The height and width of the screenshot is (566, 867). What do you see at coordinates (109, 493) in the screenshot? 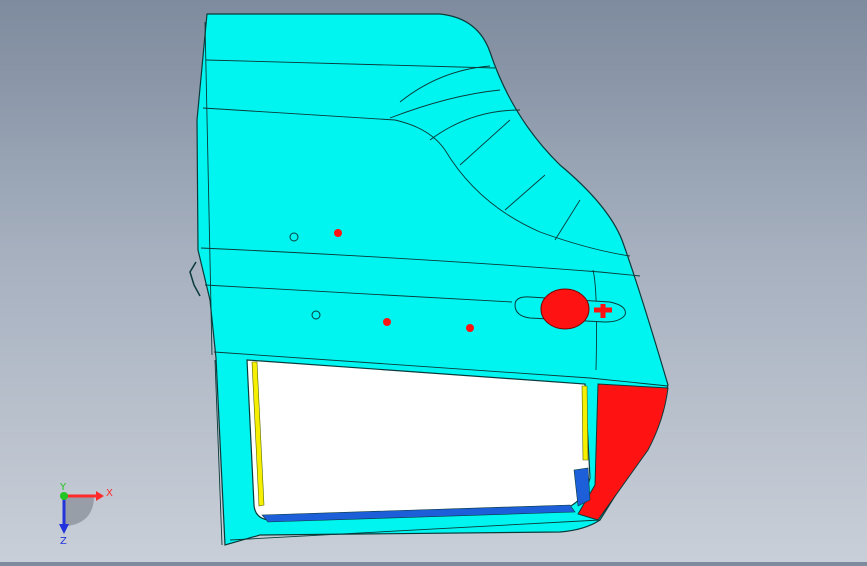
I see `x-axis-label: X` at bounding box center [109, 493].